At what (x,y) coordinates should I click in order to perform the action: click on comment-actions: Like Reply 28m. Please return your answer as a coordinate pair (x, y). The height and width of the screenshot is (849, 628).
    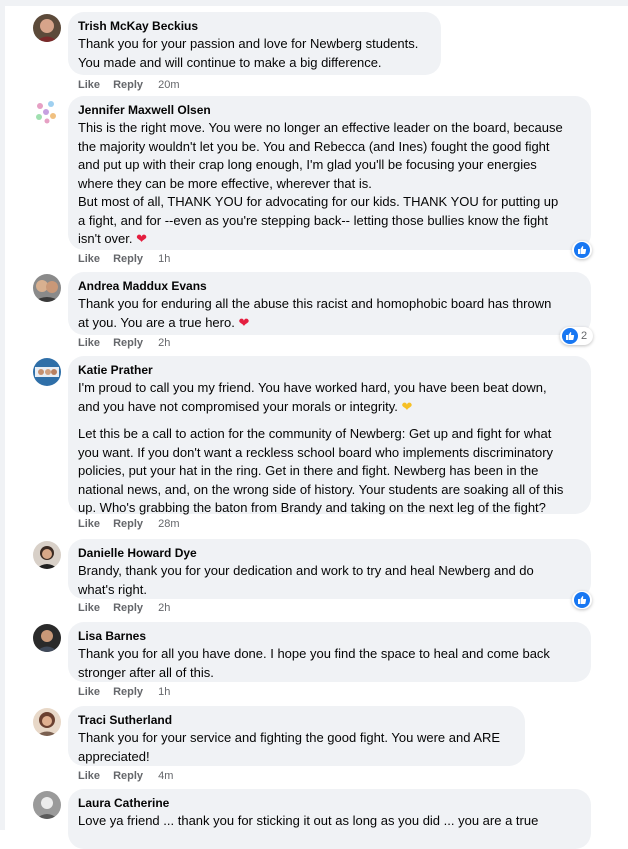
    Looking at the image, I should click on (129, 524).